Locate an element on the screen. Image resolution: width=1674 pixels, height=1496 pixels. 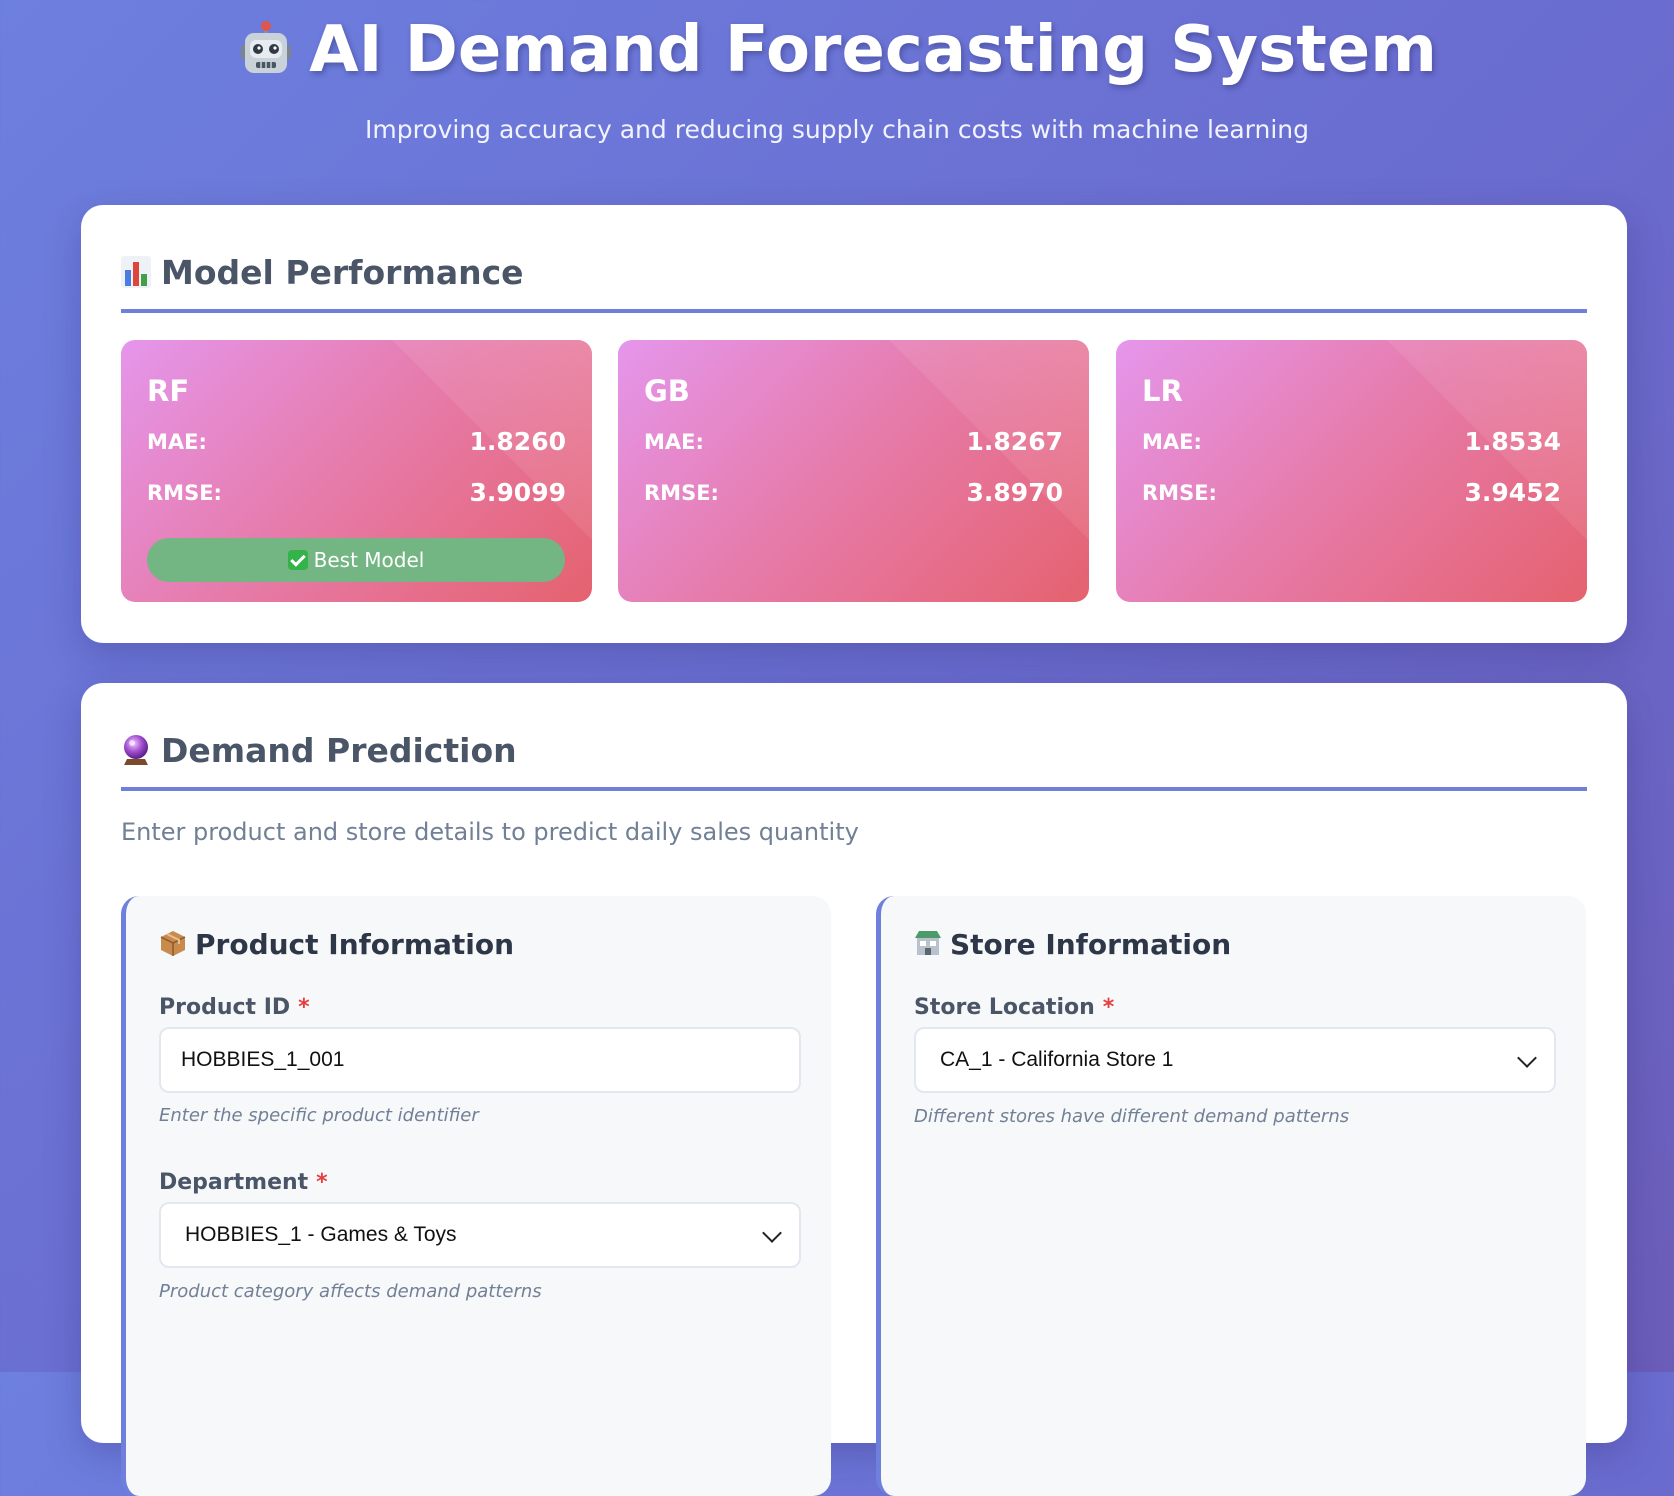
mae-value: 1.8267 is located at coordinates (1014, 441).